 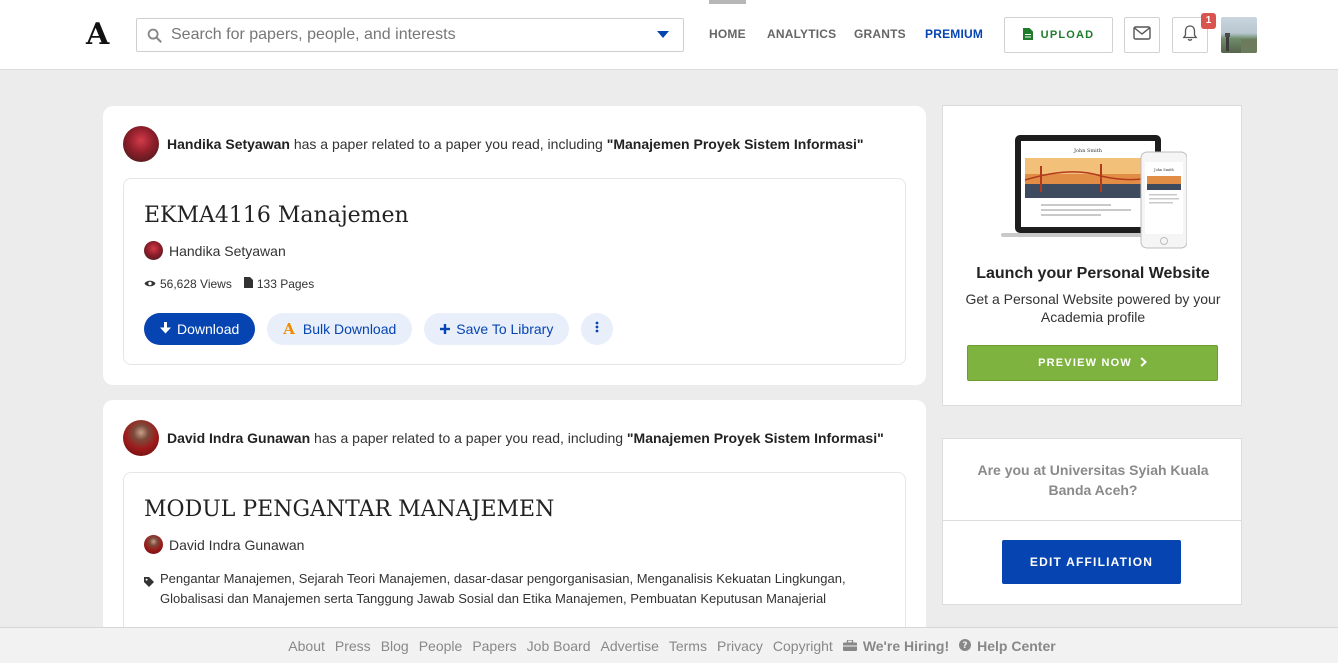 I want to click on divider, so click(x=1092, y=520).